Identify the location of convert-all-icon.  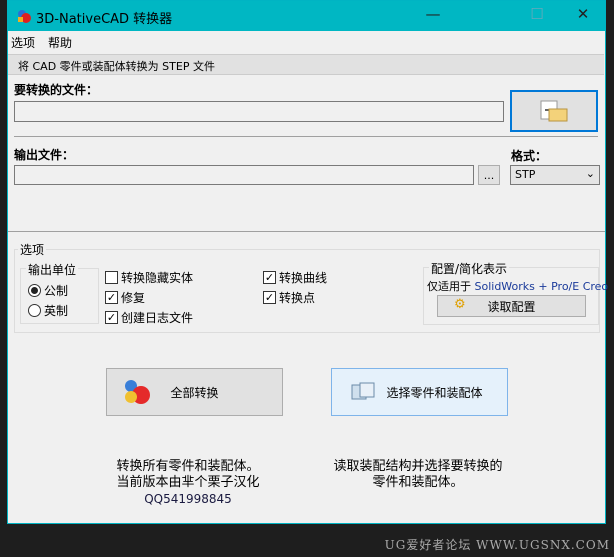
(137, 392).